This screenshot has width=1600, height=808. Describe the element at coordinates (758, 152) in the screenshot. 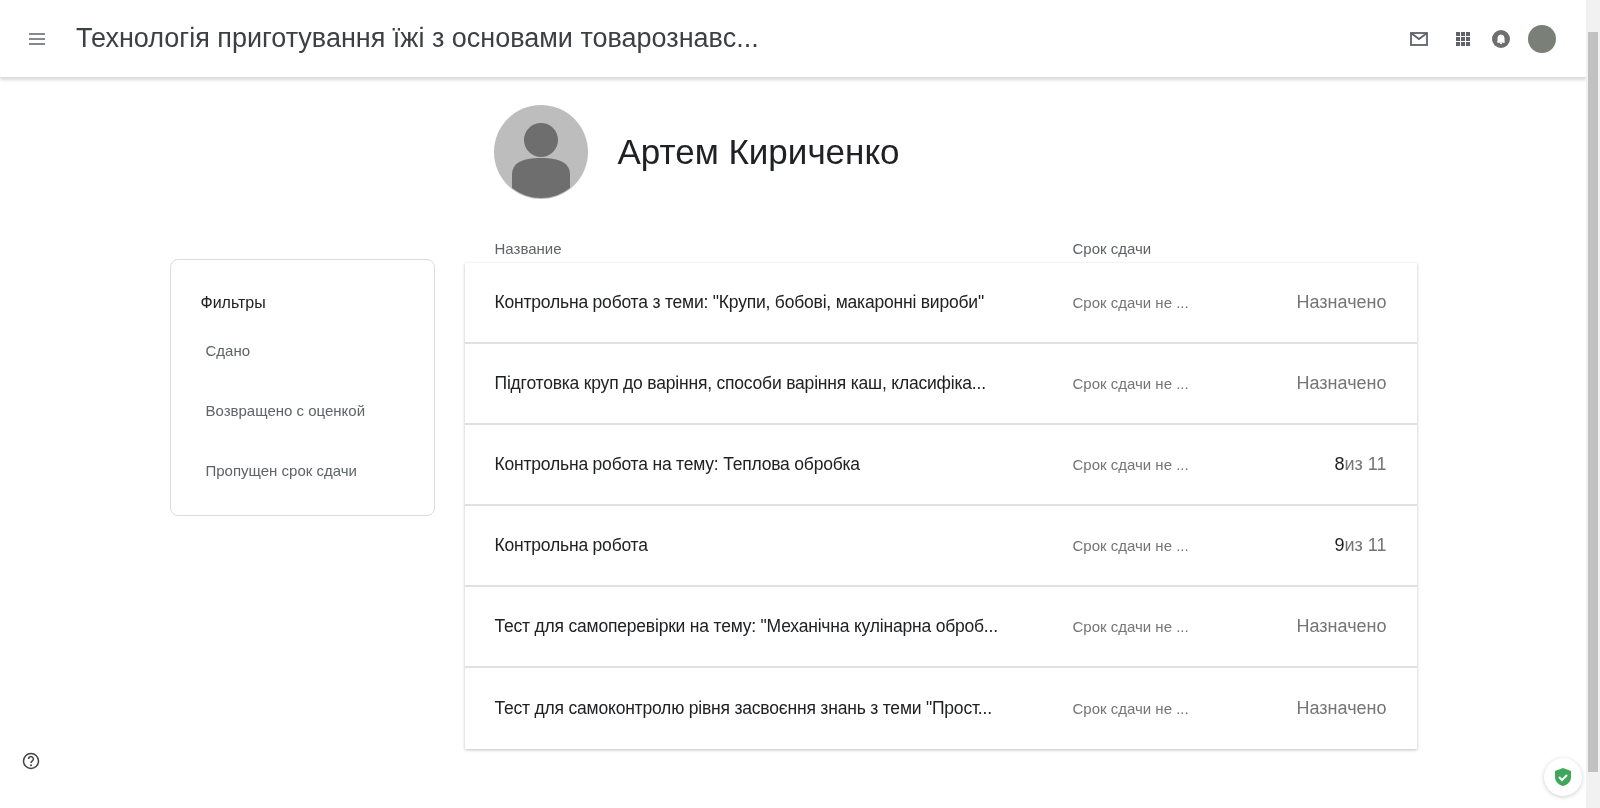

I see `student-name: Артем Кириченко` at that location.